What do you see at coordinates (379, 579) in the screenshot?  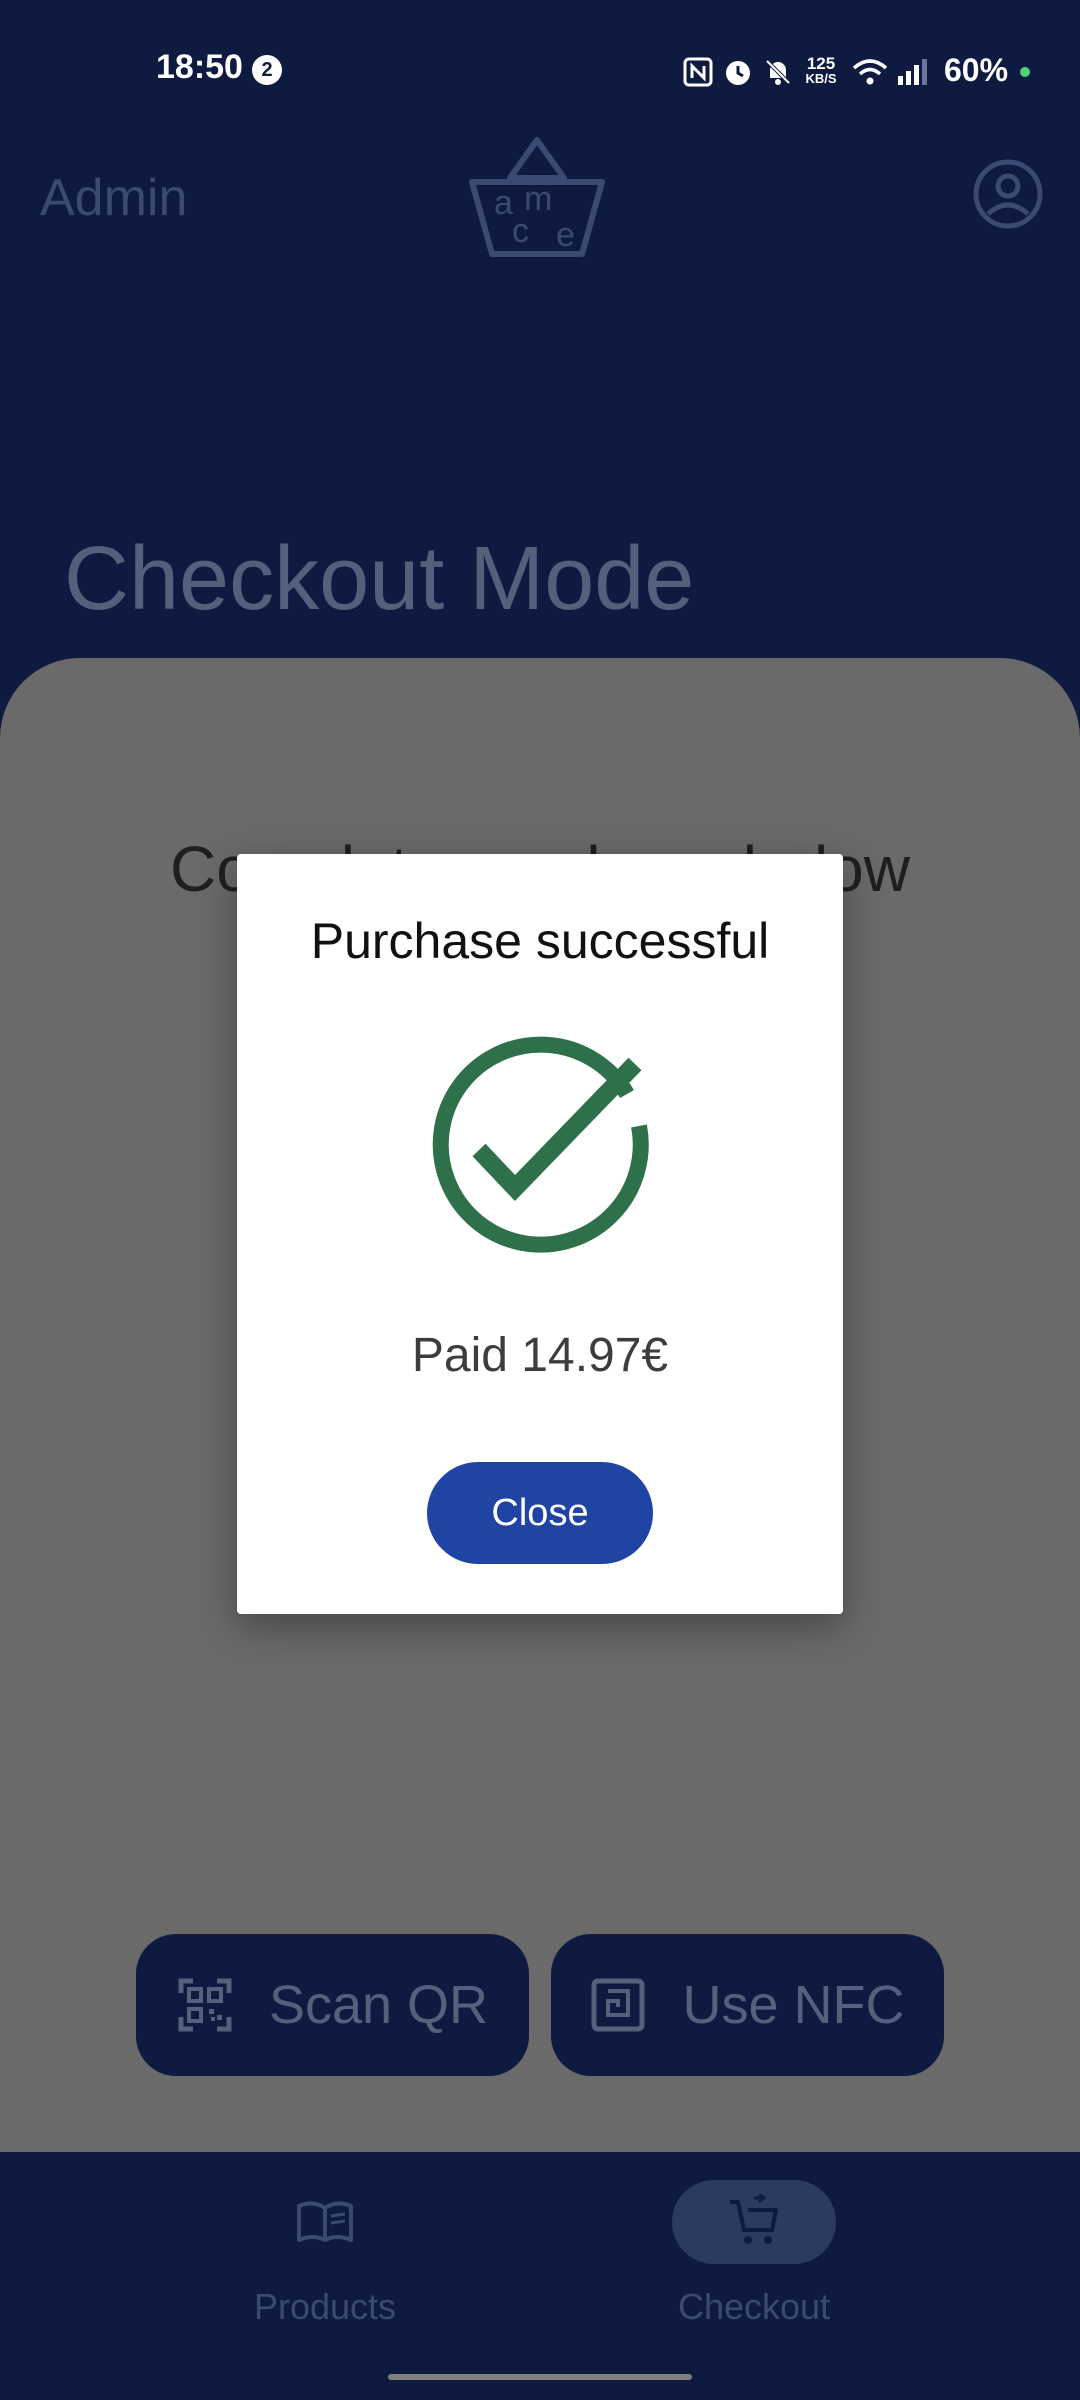 I see `page-title: Checkout Mode` at bounding box center [379, 579].